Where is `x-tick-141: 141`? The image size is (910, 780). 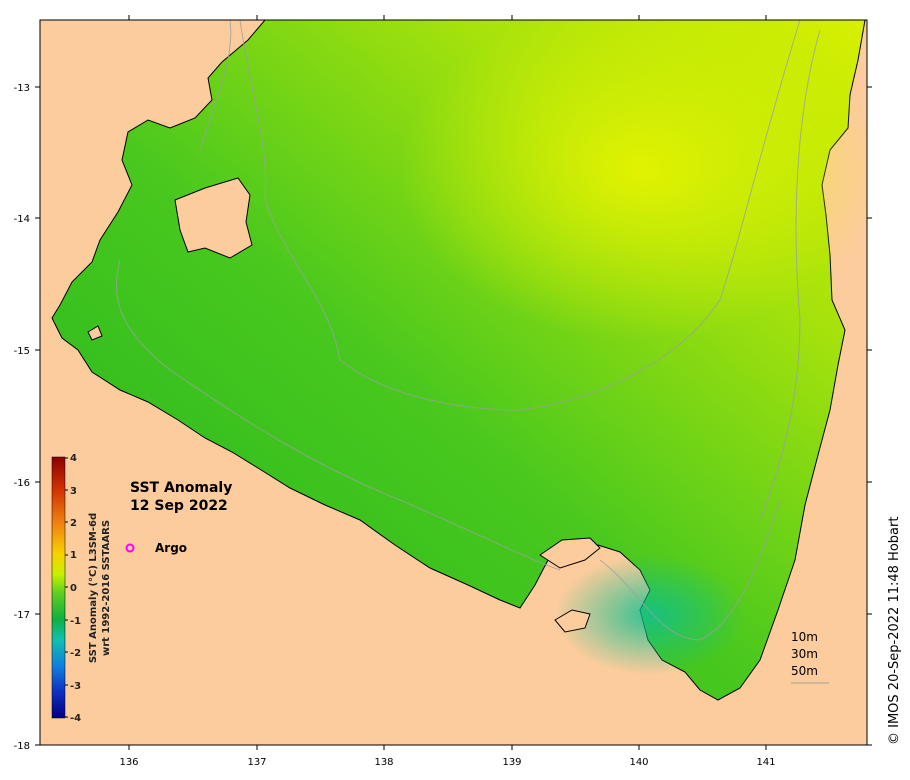
x-tick-141: 141 is located at coordinates (765, 762).